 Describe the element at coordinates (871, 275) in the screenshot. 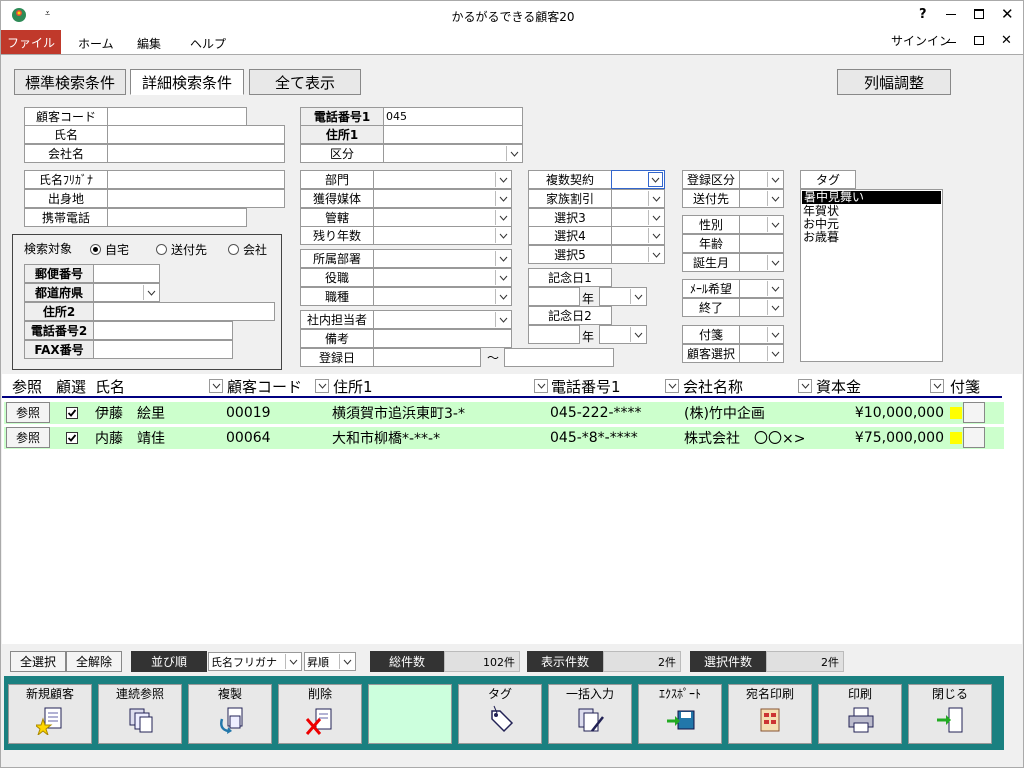

I see `tag-listbox: 暑中見舞い 年賀状 お中元 お歳暮` at that location.